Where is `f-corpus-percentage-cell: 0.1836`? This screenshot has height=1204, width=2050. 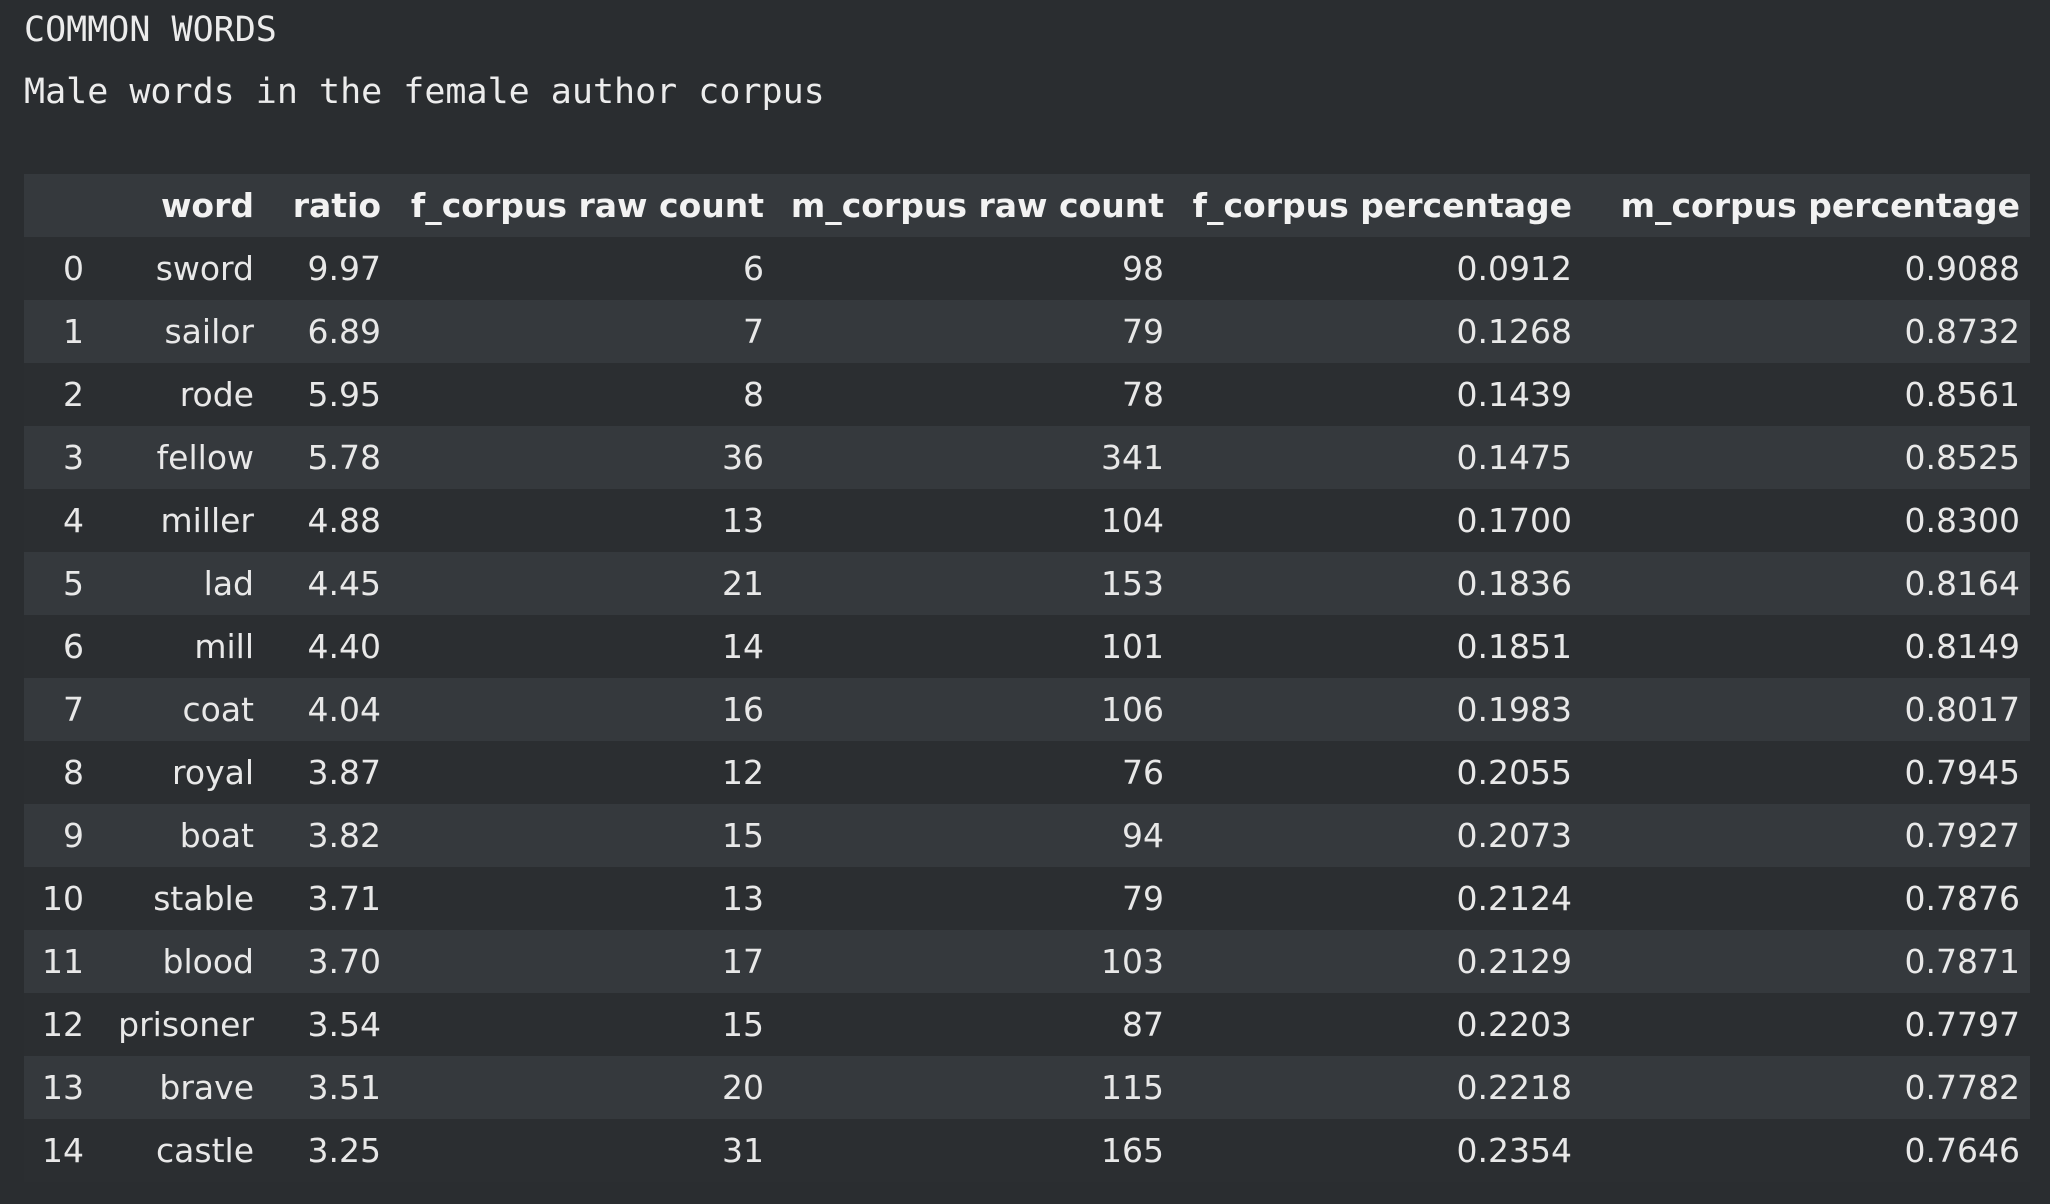 f-corpus-percentage-cell: 0.1836 is located at coordinates (1514, 583).